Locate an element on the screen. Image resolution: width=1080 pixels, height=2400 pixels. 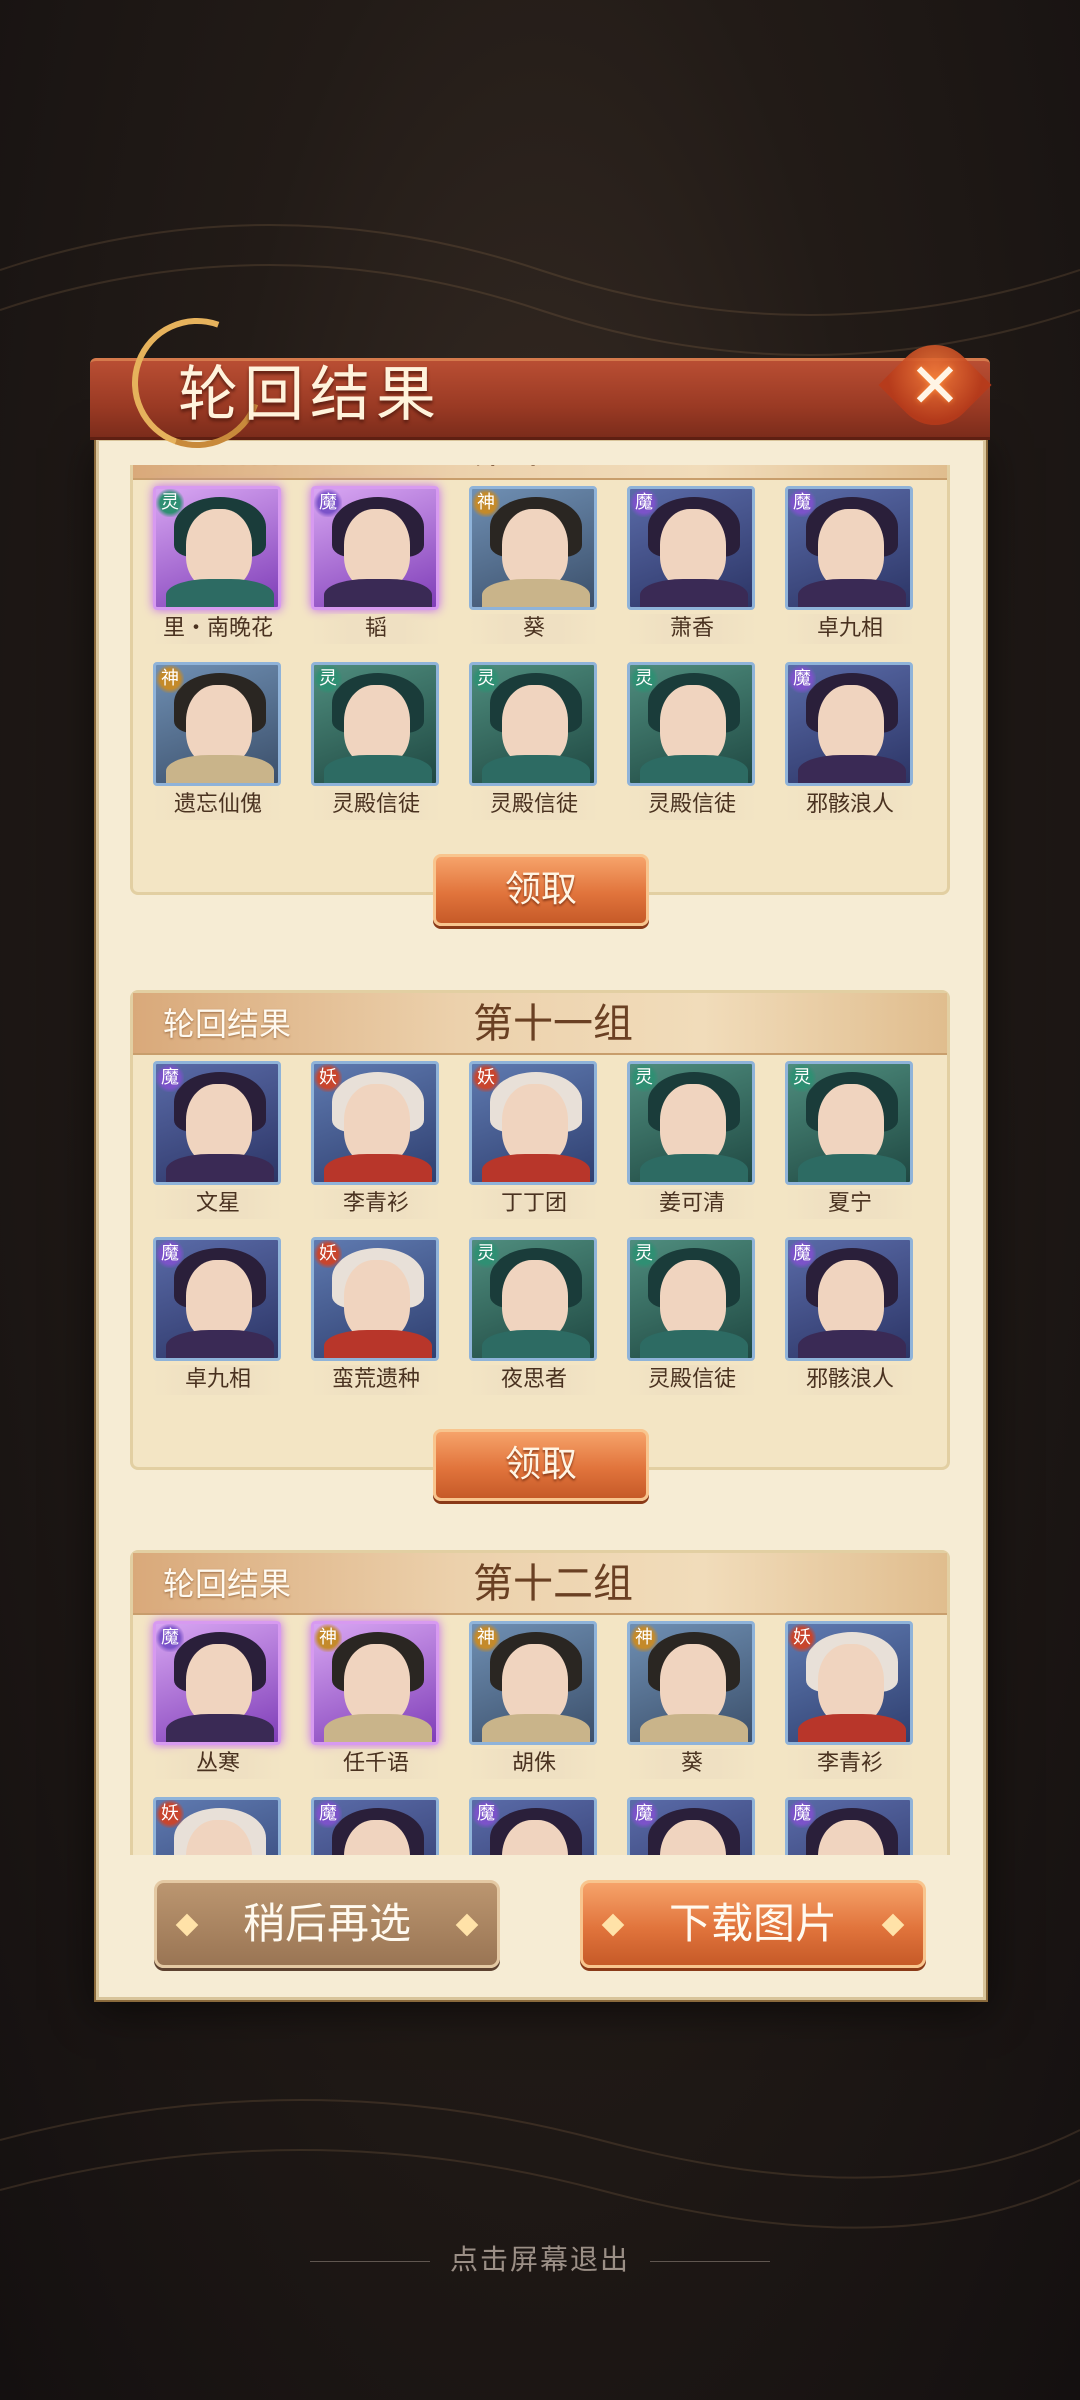
page-title: 轮回结果 is located at coordinates (310, 395).